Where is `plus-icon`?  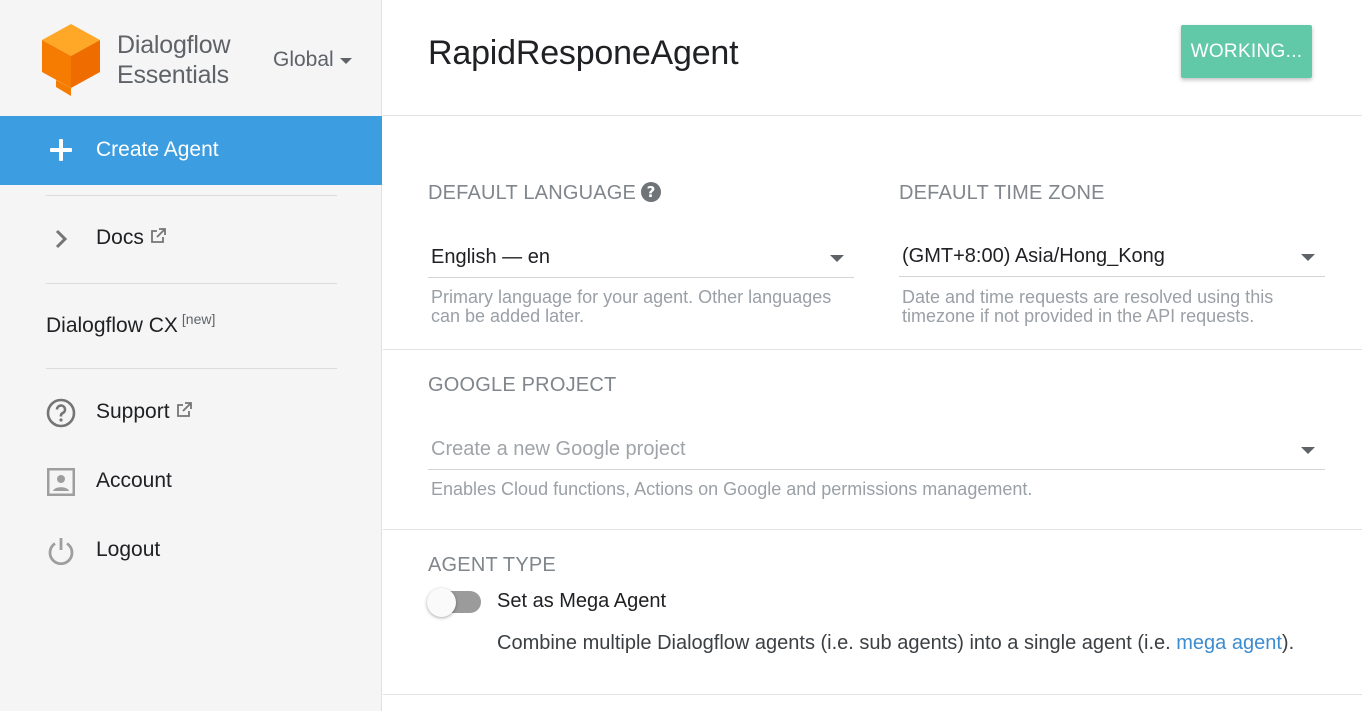
plus-icon is located at coordinates (61, 150).